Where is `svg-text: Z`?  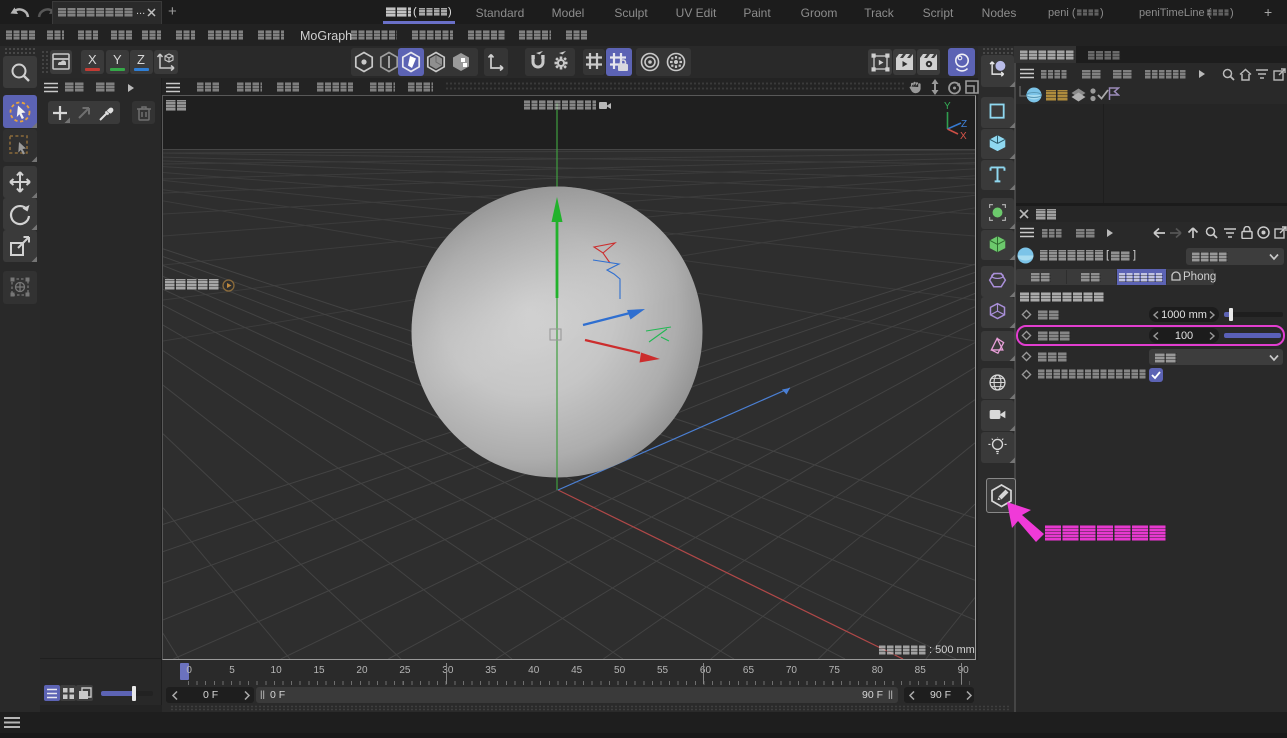
svg-text: Z is located at coordinates (964, 124).